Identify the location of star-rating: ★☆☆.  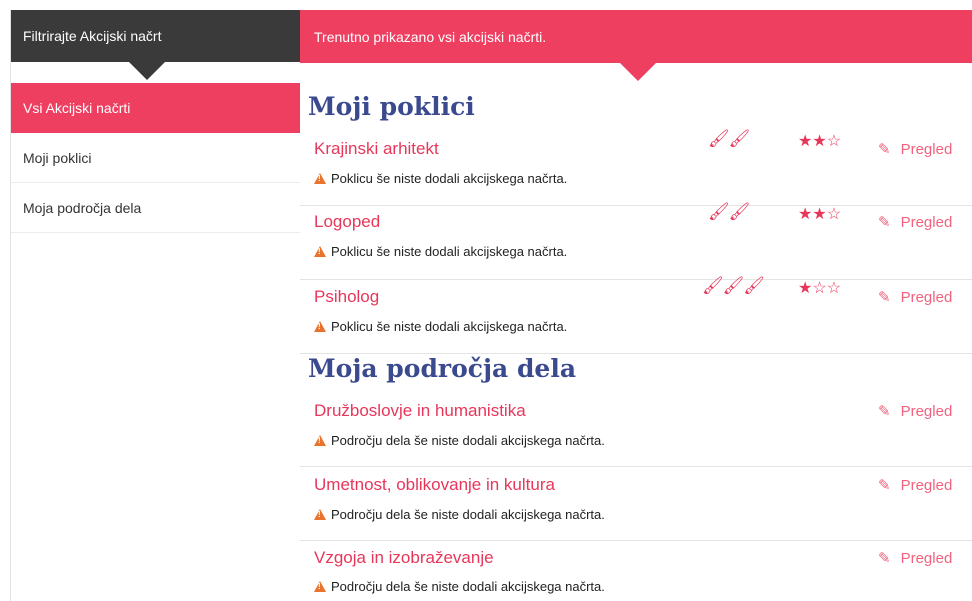
(819, 288).